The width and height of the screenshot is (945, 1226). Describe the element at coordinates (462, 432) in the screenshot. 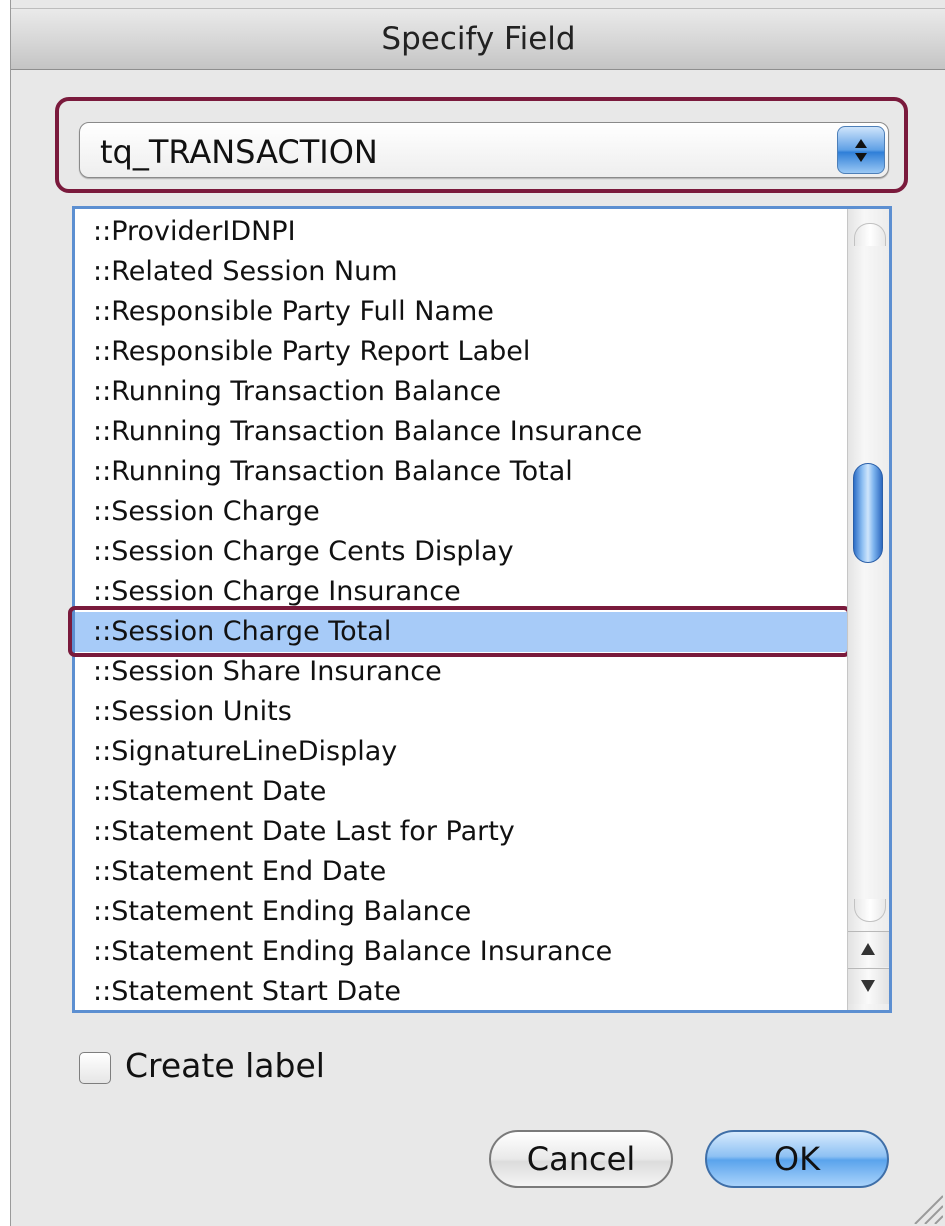

I see `list-item: ::Running Transaction Balance Insurance` at that location.